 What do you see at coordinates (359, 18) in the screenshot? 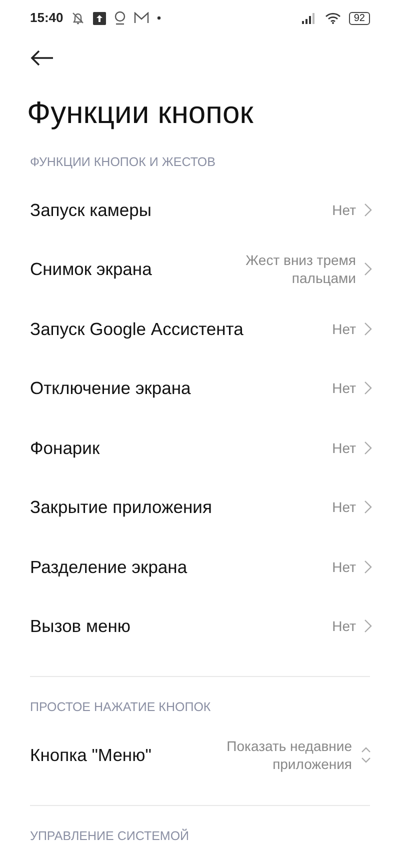
I see `battery-icon: 92` at bounding box center [359, 18].